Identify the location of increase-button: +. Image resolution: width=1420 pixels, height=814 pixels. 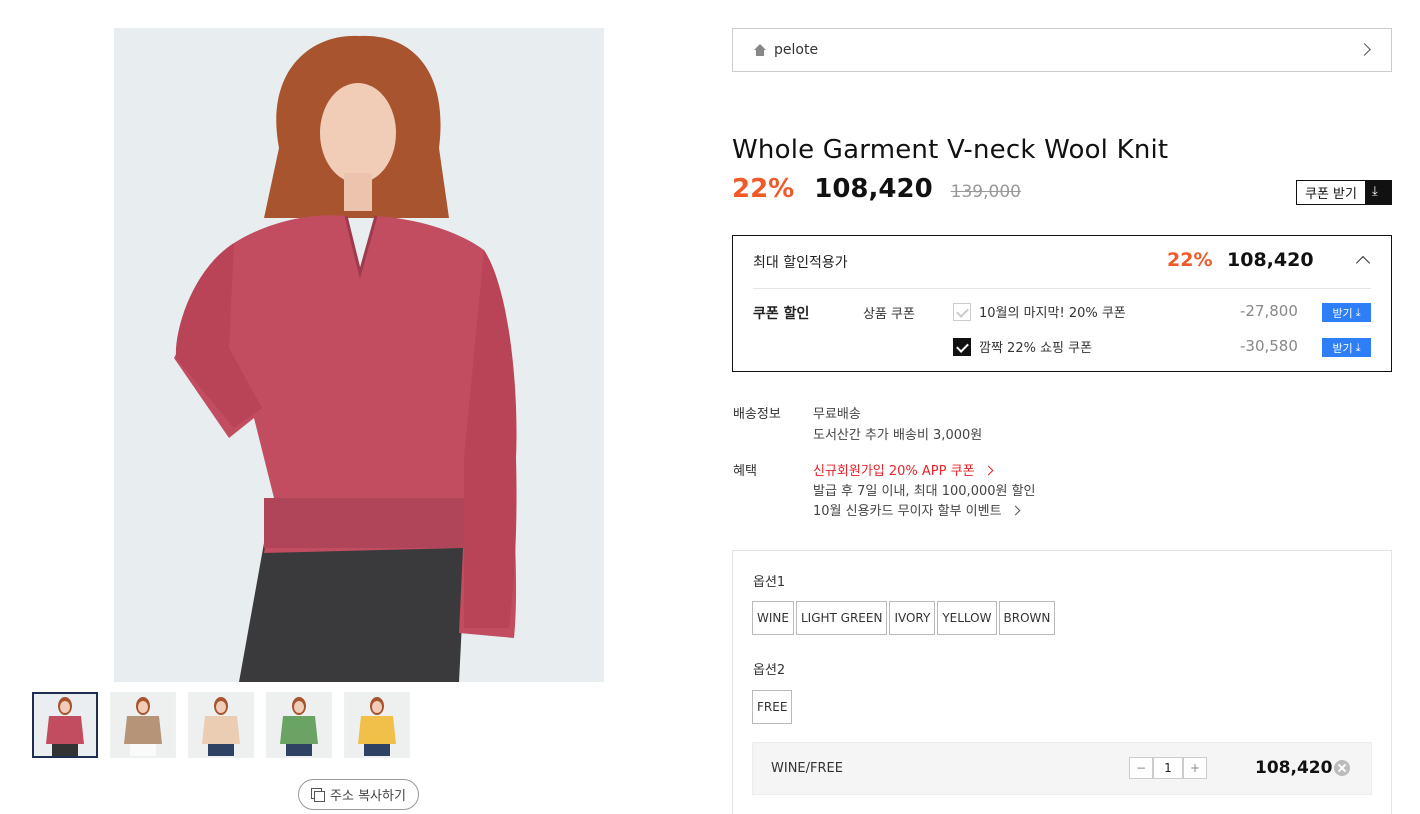
(1195, 768).